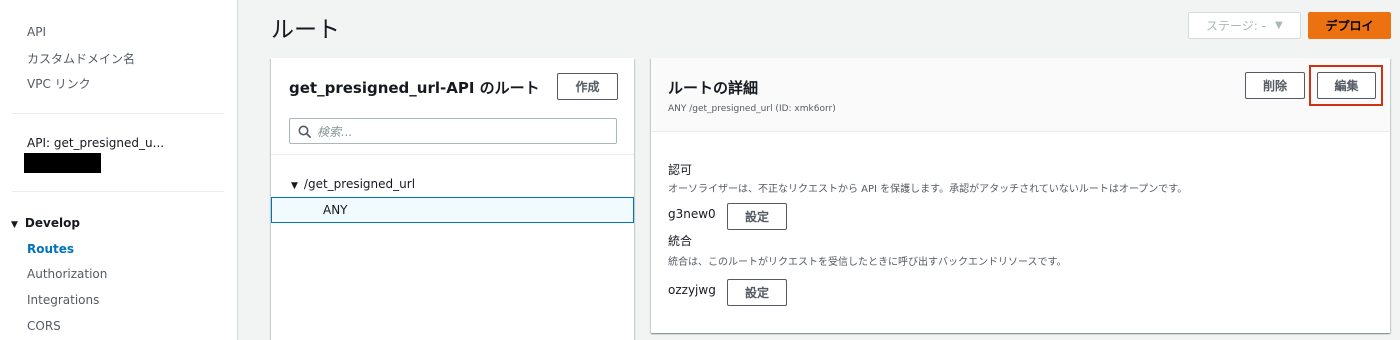  Describe the element at coordinates (81, 58) in the screenshot. I see `nav-item-custom-domains: カスタムドメイン名` at that location.